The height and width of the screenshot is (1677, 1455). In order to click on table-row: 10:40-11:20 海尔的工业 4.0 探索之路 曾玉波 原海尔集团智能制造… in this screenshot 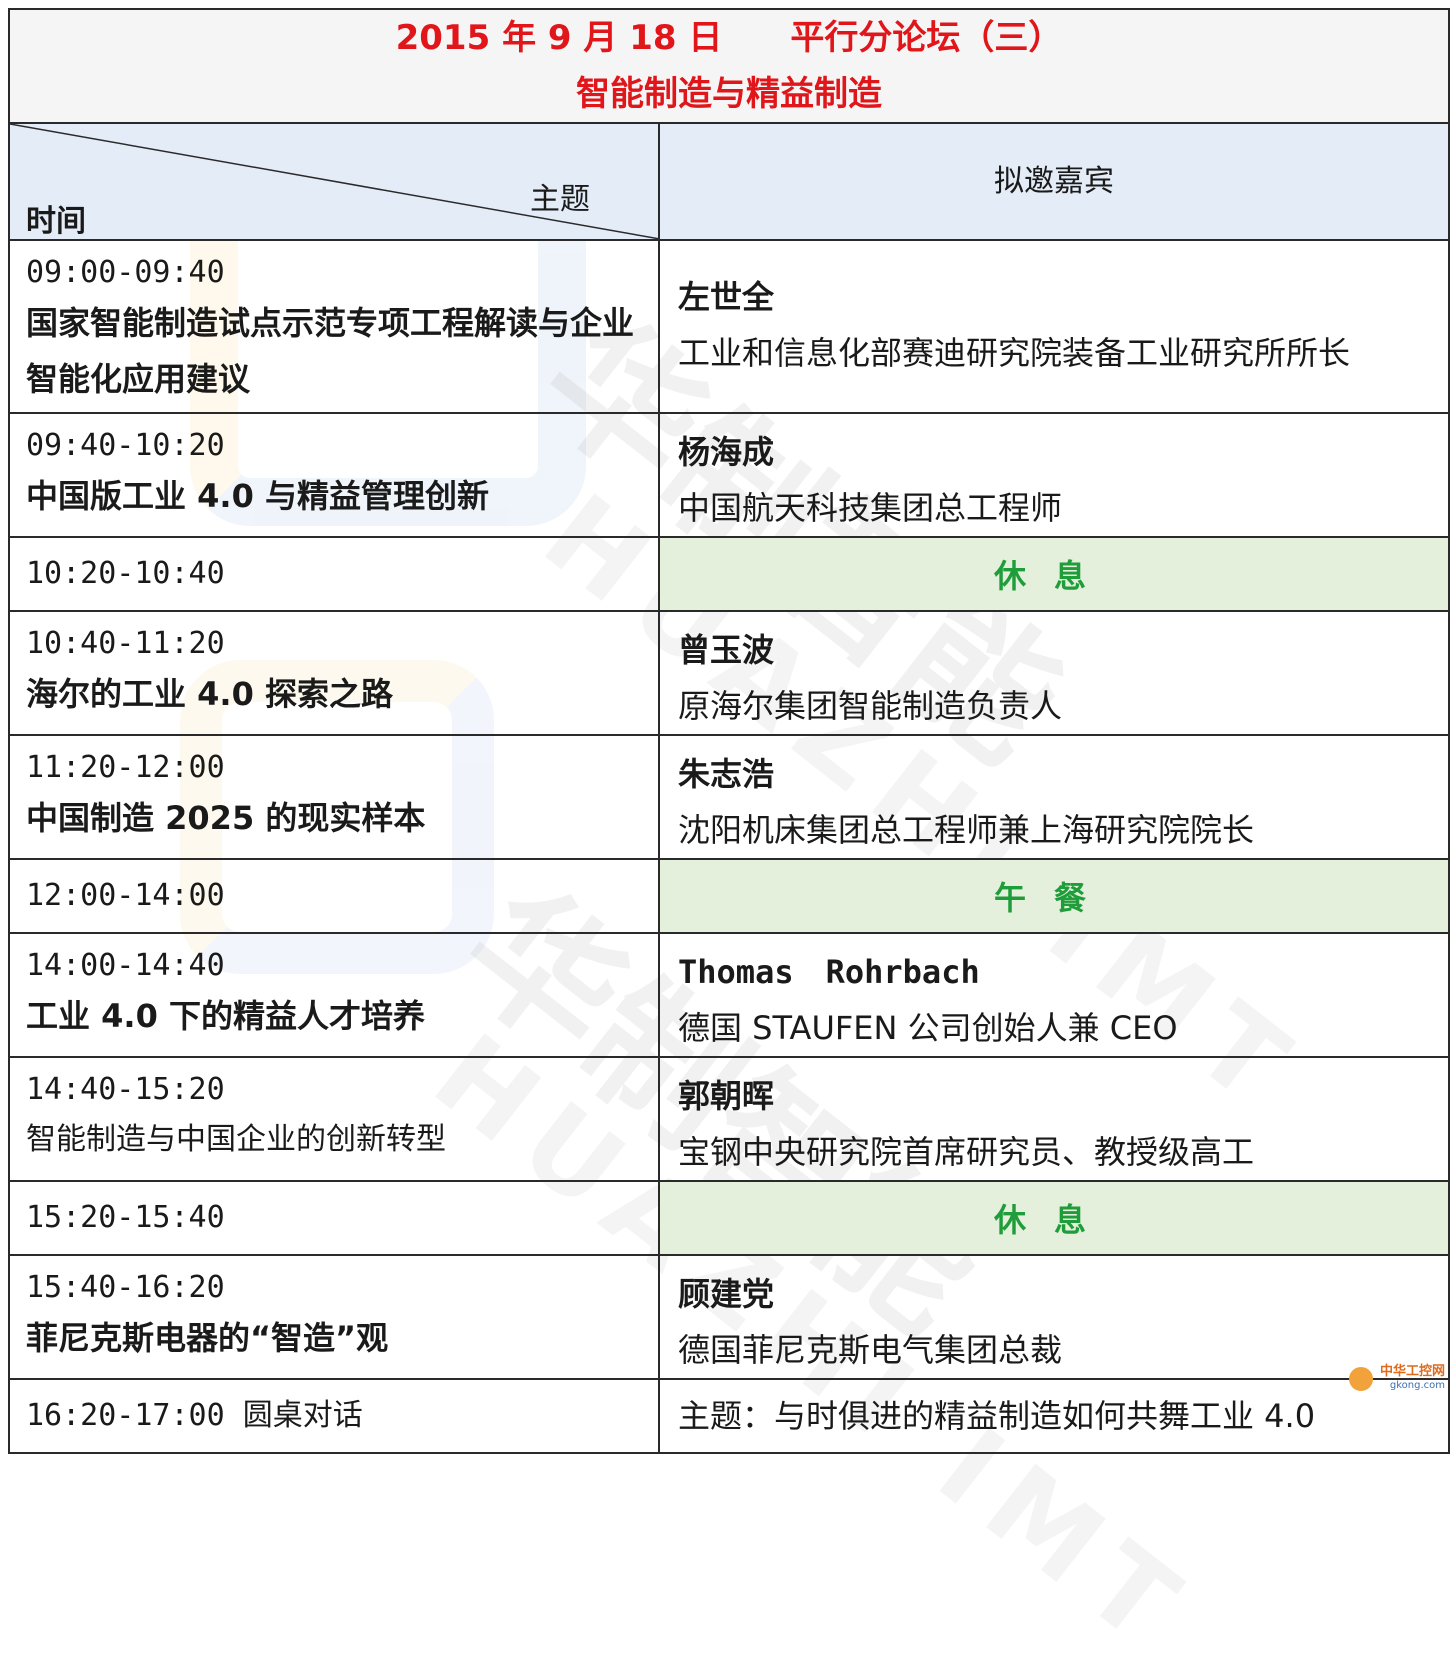, I will do `click(729, 673)`.